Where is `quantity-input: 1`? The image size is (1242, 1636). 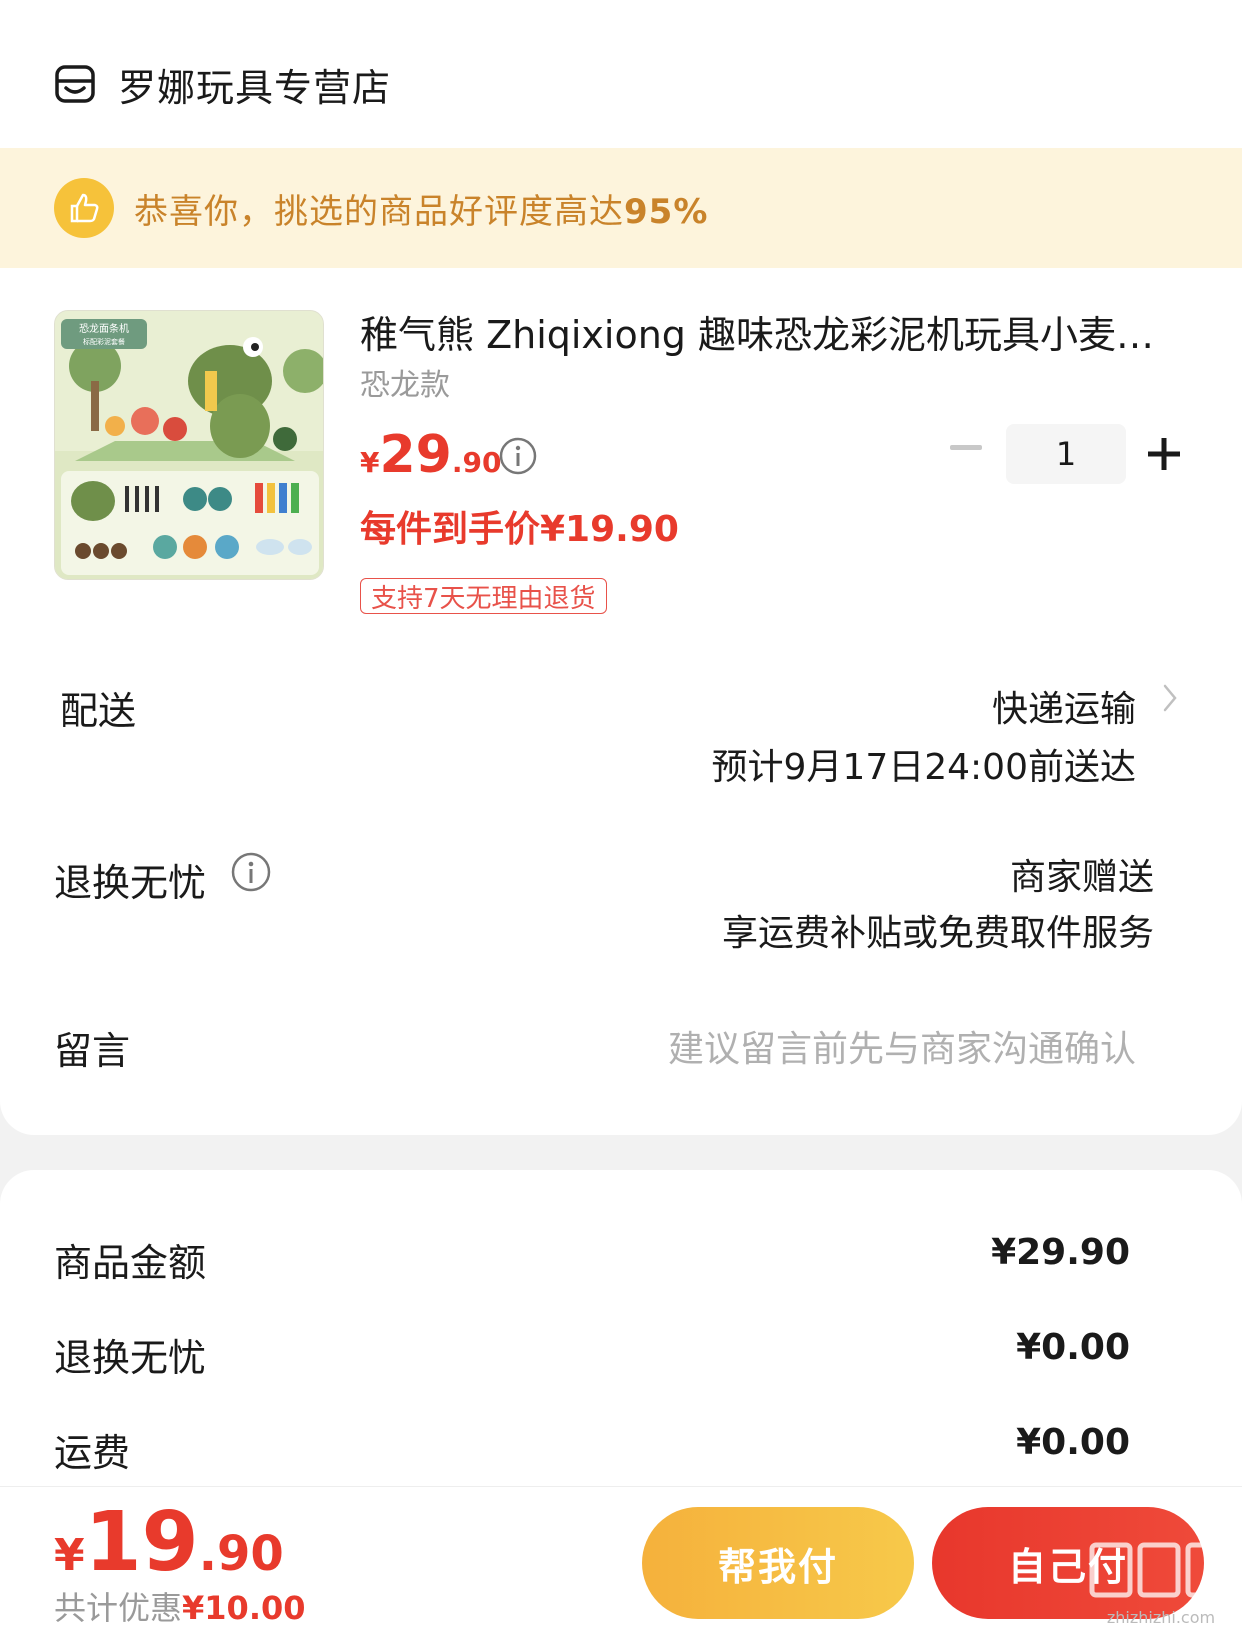
quantity-input: 1 is located at coordinates (1066, 454).